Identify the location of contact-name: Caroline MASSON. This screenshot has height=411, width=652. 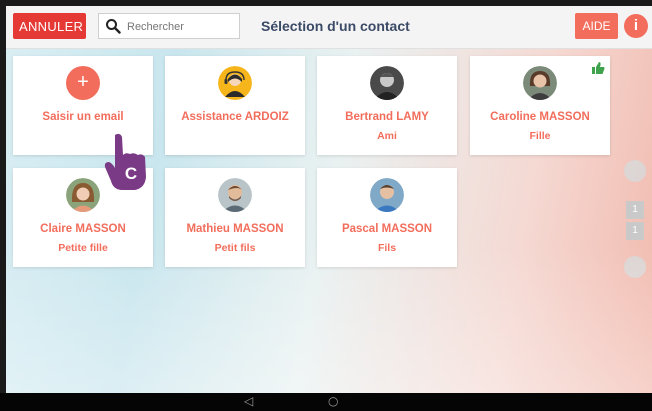
(540, 117).